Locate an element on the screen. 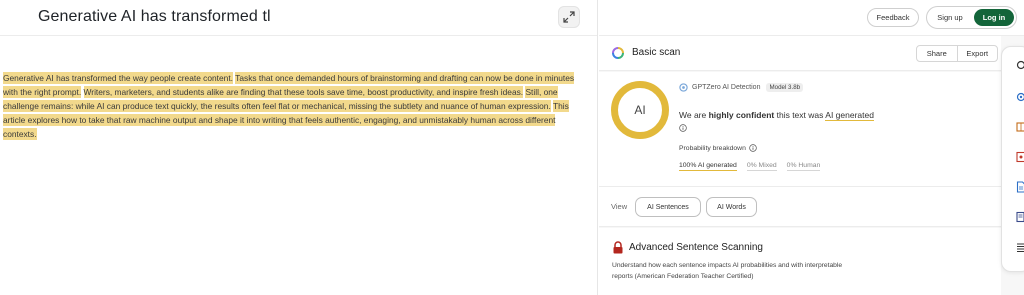 Image resolution: width=1024 pixels, height=295 pixels. top-bar: Feedback Sign up Log in is located at coordinates (811, 18).